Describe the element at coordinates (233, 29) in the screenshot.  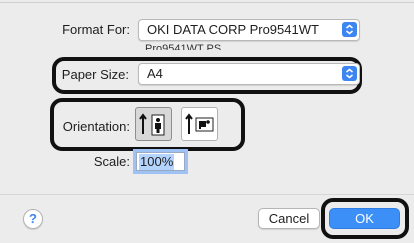
I see `format-for-value: OKI DATA CORP Pro9541WT` at that location.